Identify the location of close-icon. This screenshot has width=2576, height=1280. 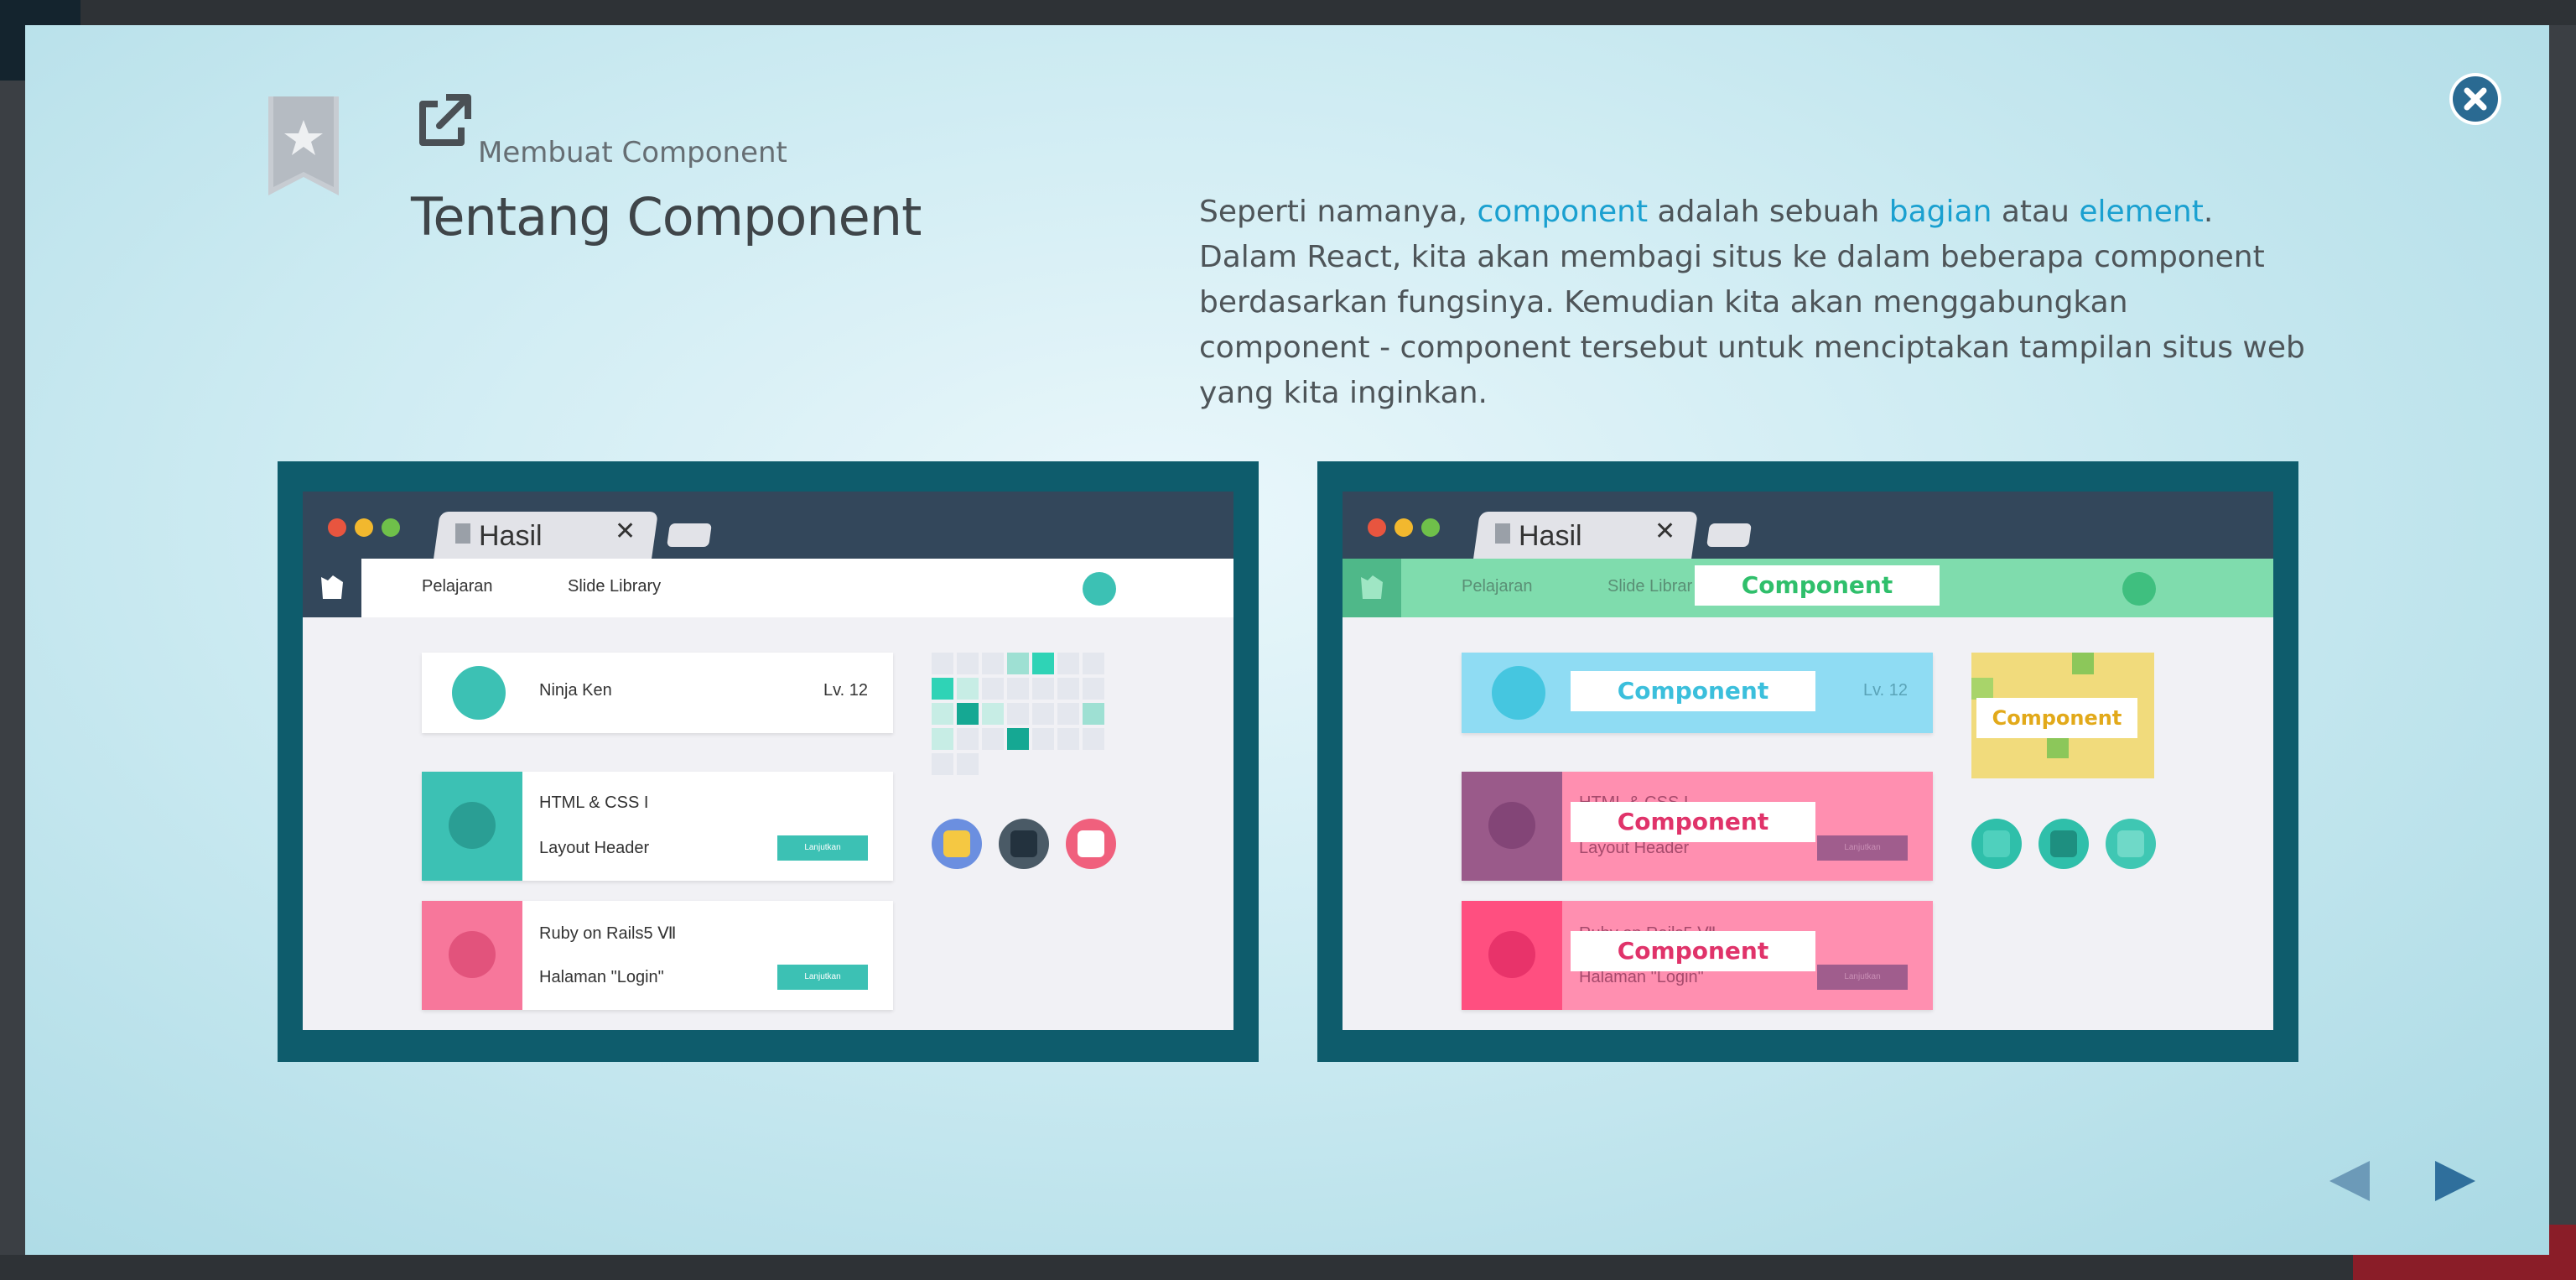
(2475, 99).